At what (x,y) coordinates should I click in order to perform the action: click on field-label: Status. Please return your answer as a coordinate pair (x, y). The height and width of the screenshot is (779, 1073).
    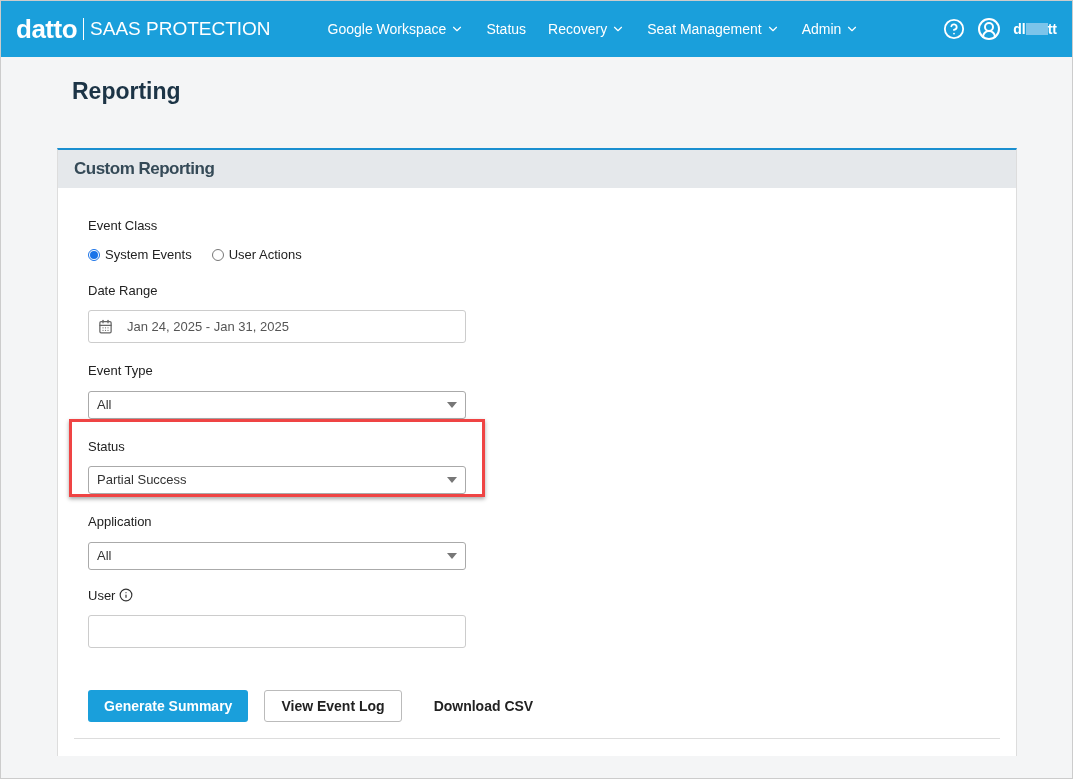
    Looking at the image, I should click on (106, 446).